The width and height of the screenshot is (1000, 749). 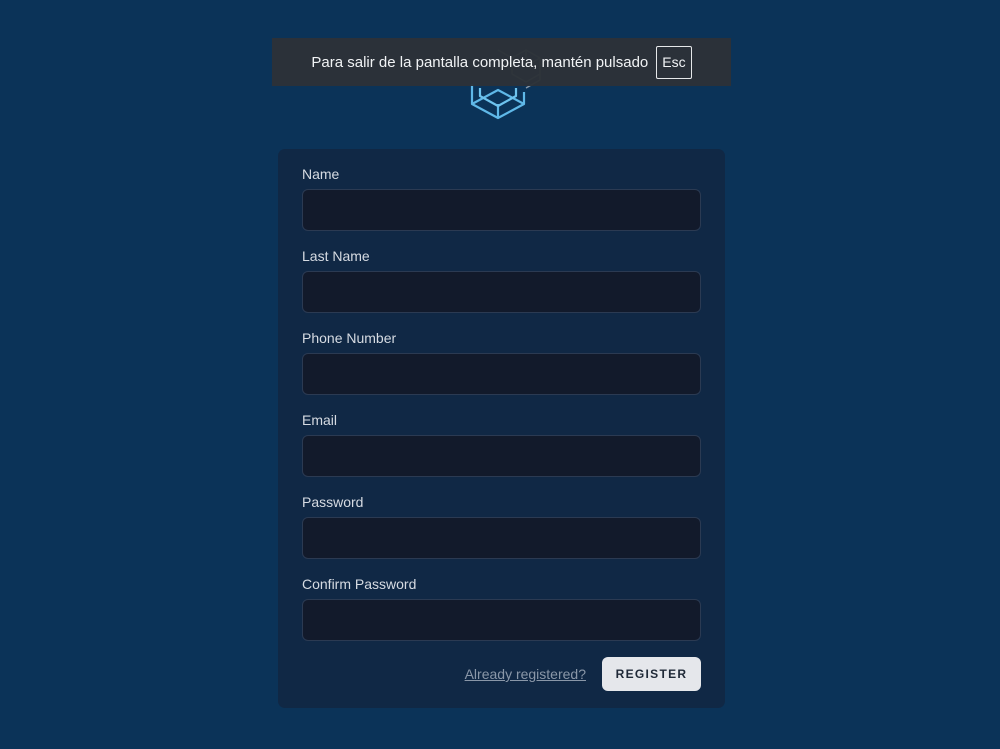 What do you see at coordinates (501, 292) in the screenshot?
I see `last-name-input` at bounding box center [501, 292].